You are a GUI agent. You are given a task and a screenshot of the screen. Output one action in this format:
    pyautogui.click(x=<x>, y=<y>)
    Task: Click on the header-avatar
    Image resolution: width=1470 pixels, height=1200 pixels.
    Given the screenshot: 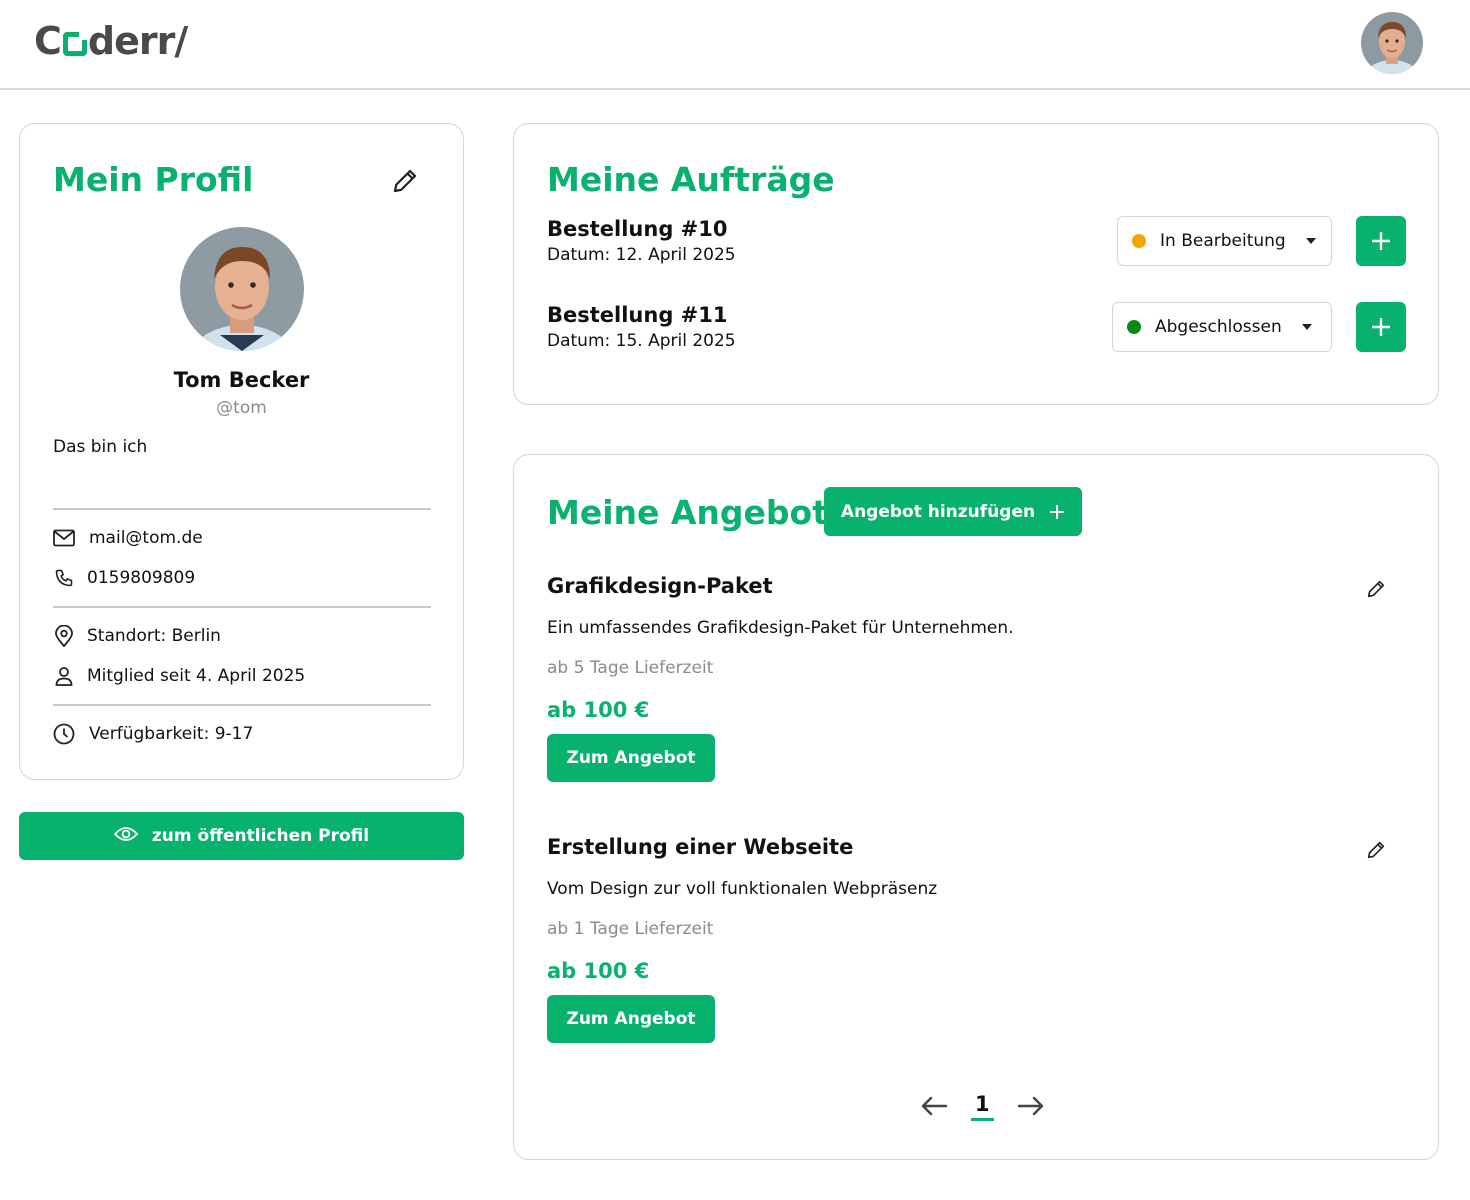 What is the action you would take?
    pyautogui.click(x=1392, y=43)
    